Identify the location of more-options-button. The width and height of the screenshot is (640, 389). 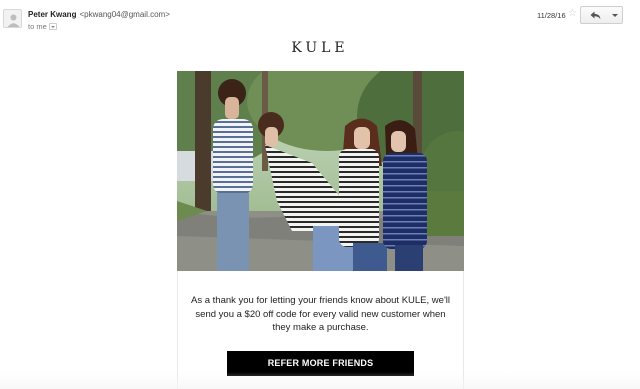
(615, 15).